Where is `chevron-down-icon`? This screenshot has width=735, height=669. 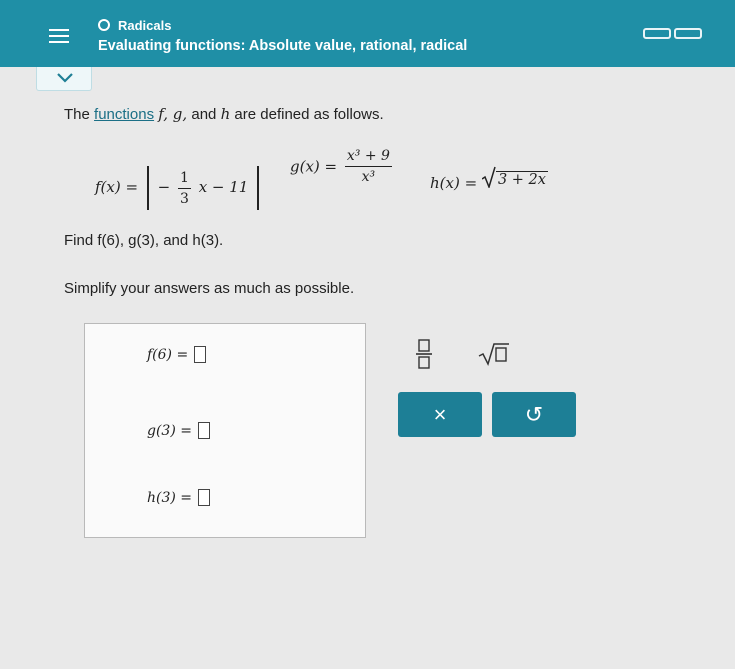
chevron-down-icon is located at coordinates (65, 78).